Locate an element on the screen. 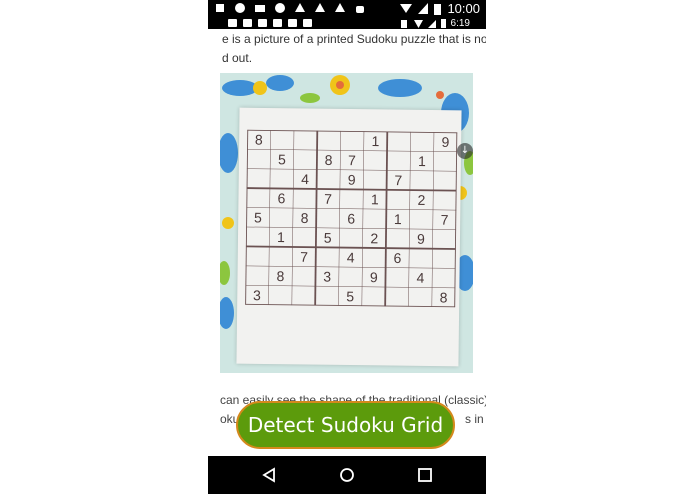  clock: 10:00 is located at coordinates (463, 8).